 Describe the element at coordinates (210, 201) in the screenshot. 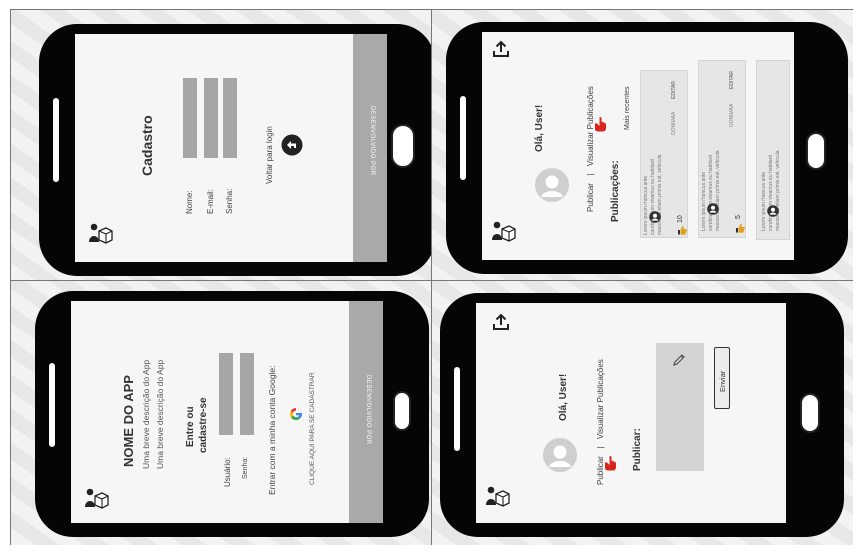

I see `email-label: E-mail:` at that location.